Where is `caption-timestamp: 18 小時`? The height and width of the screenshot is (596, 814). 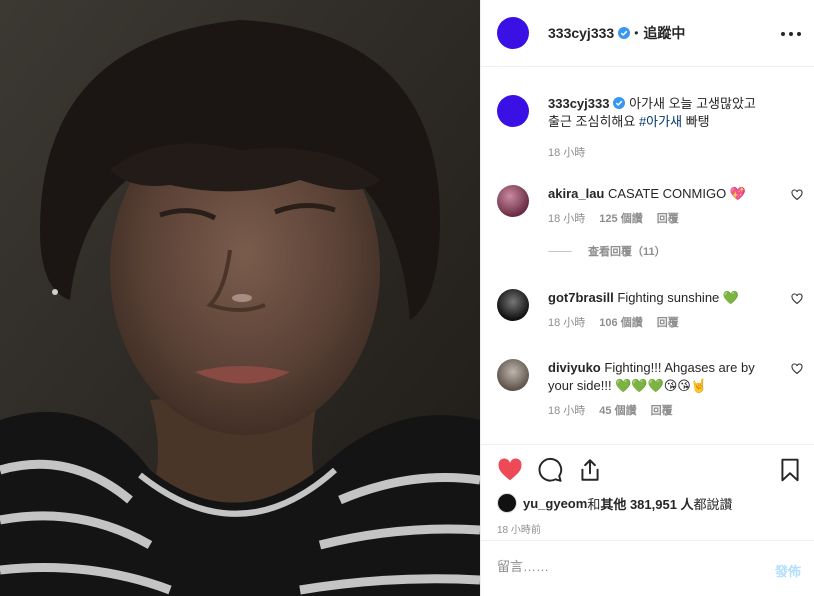 caption-timestamp: 18 小時 is located at coordinates (567, 153).